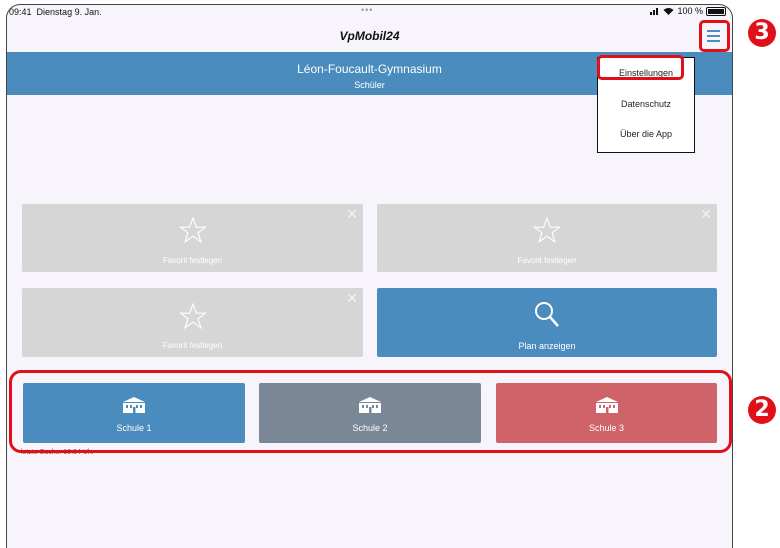 This screenshot has width=780, height=548. What do you see at coordinates (640, 67) in the screenshot?
I see `settings-highlight` at bounding box center [640, 67].